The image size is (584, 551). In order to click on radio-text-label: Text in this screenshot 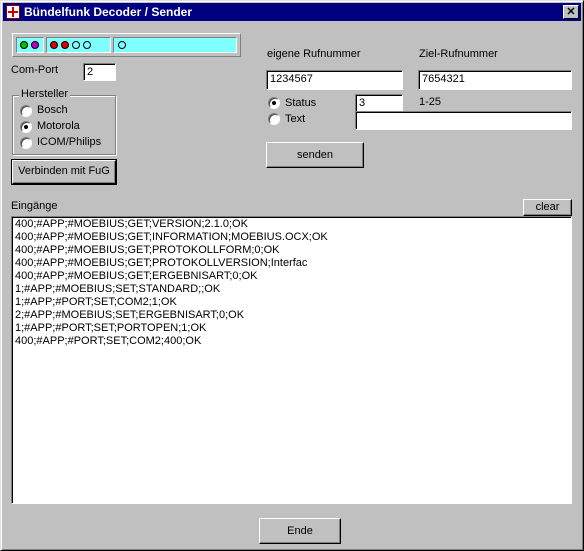, I will do `click(295, 119)`.